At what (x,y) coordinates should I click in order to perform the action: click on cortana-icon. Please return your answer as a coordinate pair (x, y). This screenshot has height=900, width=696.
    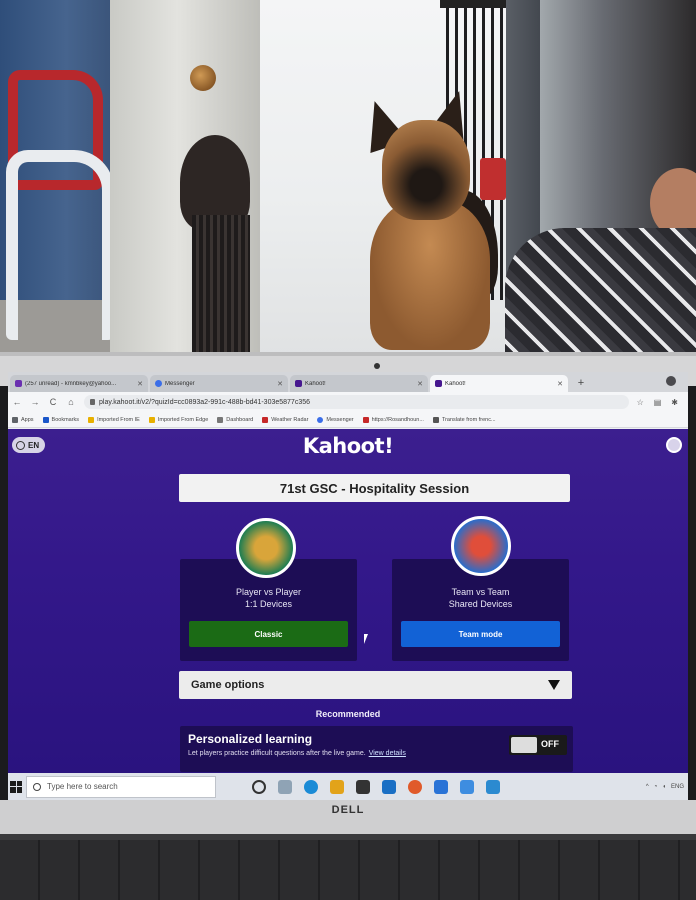
    Looking at the image, I should click on (259, 786).